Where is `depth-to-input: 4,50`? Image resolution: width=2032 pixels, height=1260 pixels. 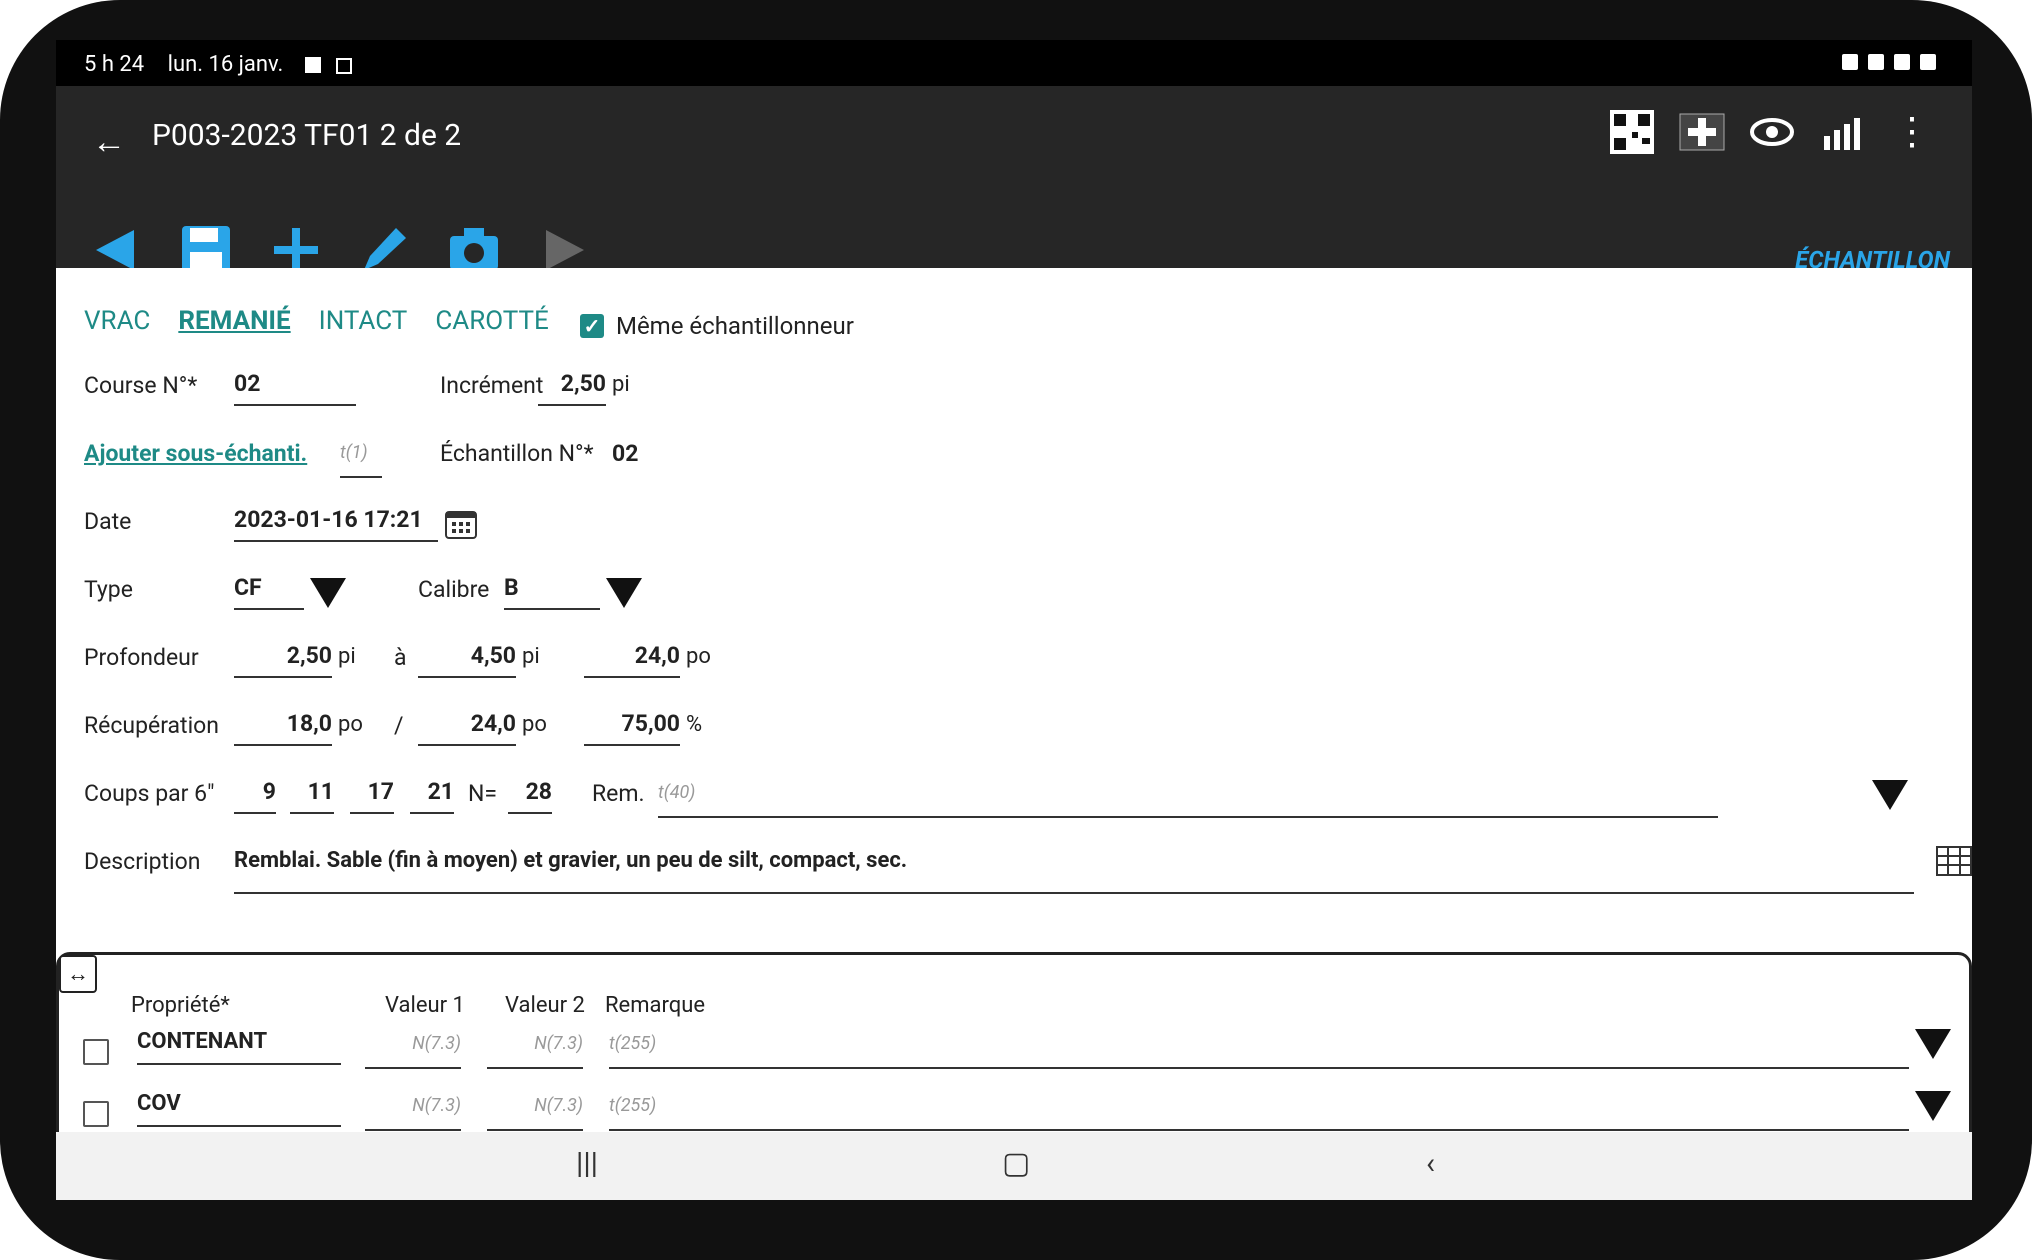
depth-to-input: 4,50 is located at coordinates (467, 660).